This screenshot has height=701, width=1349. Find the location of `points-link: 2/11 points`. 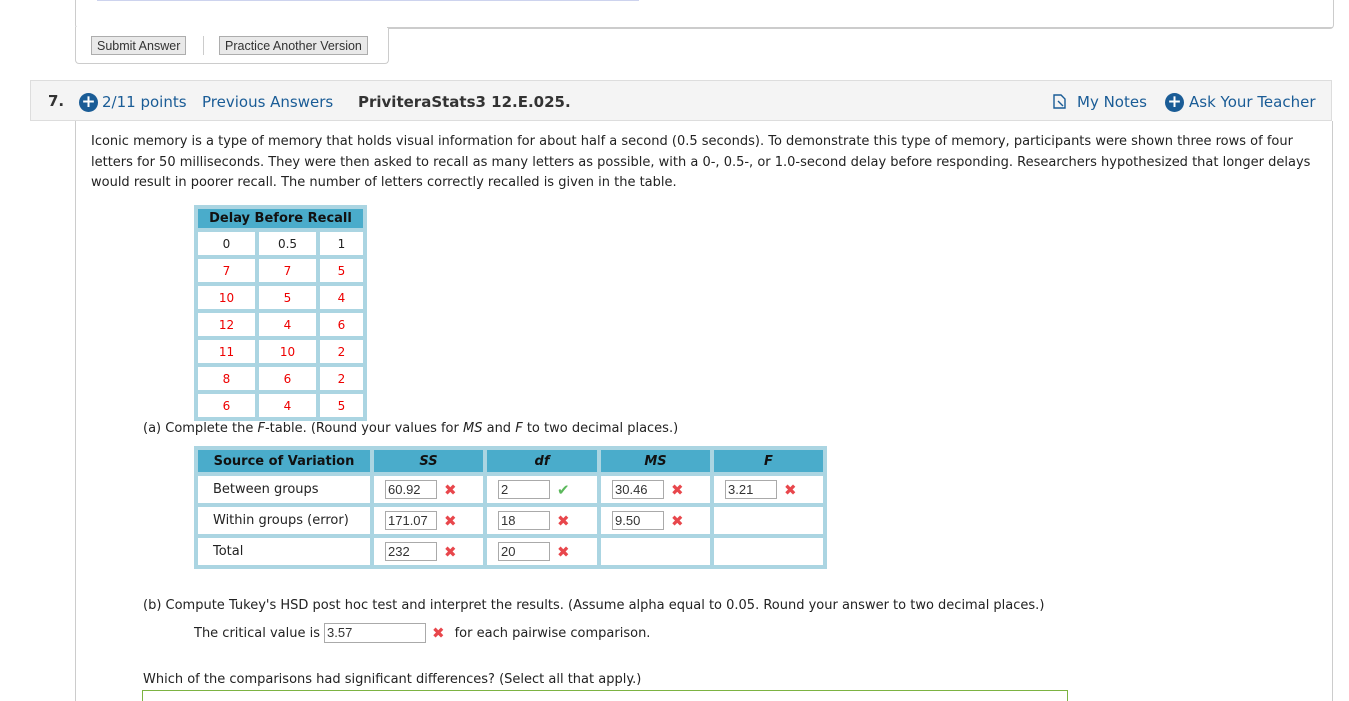

points-link: 2/11 points is located at coordinates (144, 102).